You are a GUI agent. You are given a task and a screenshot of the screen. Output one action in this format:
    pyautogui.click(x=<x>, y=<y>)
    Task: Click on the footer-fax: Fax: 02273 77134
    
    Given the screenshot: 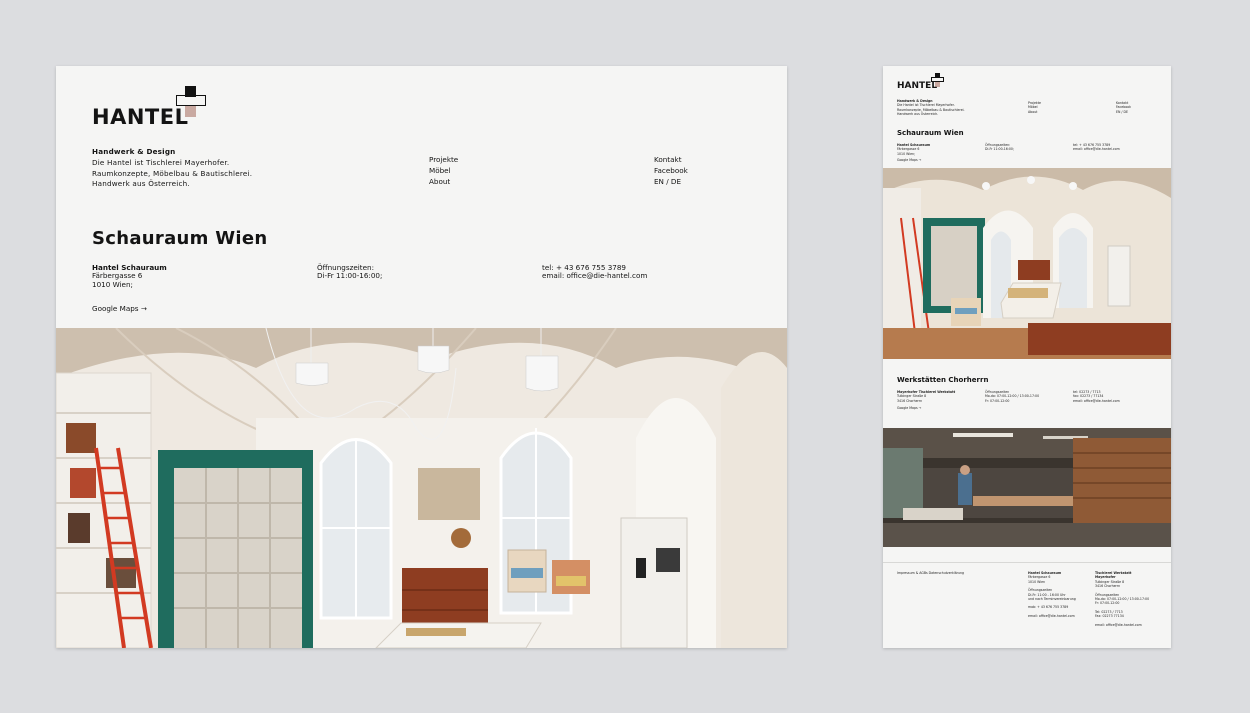 What is the action you would take?
    pyautogui.click(x=1109, y=616)
    